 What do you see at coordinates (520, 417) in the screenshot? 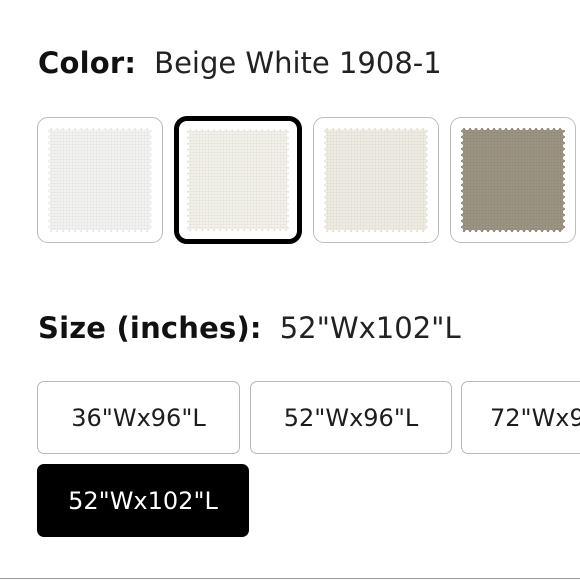
I see `size-option-72x96: 72"Wx96"L` at bounding box center [520, 417].